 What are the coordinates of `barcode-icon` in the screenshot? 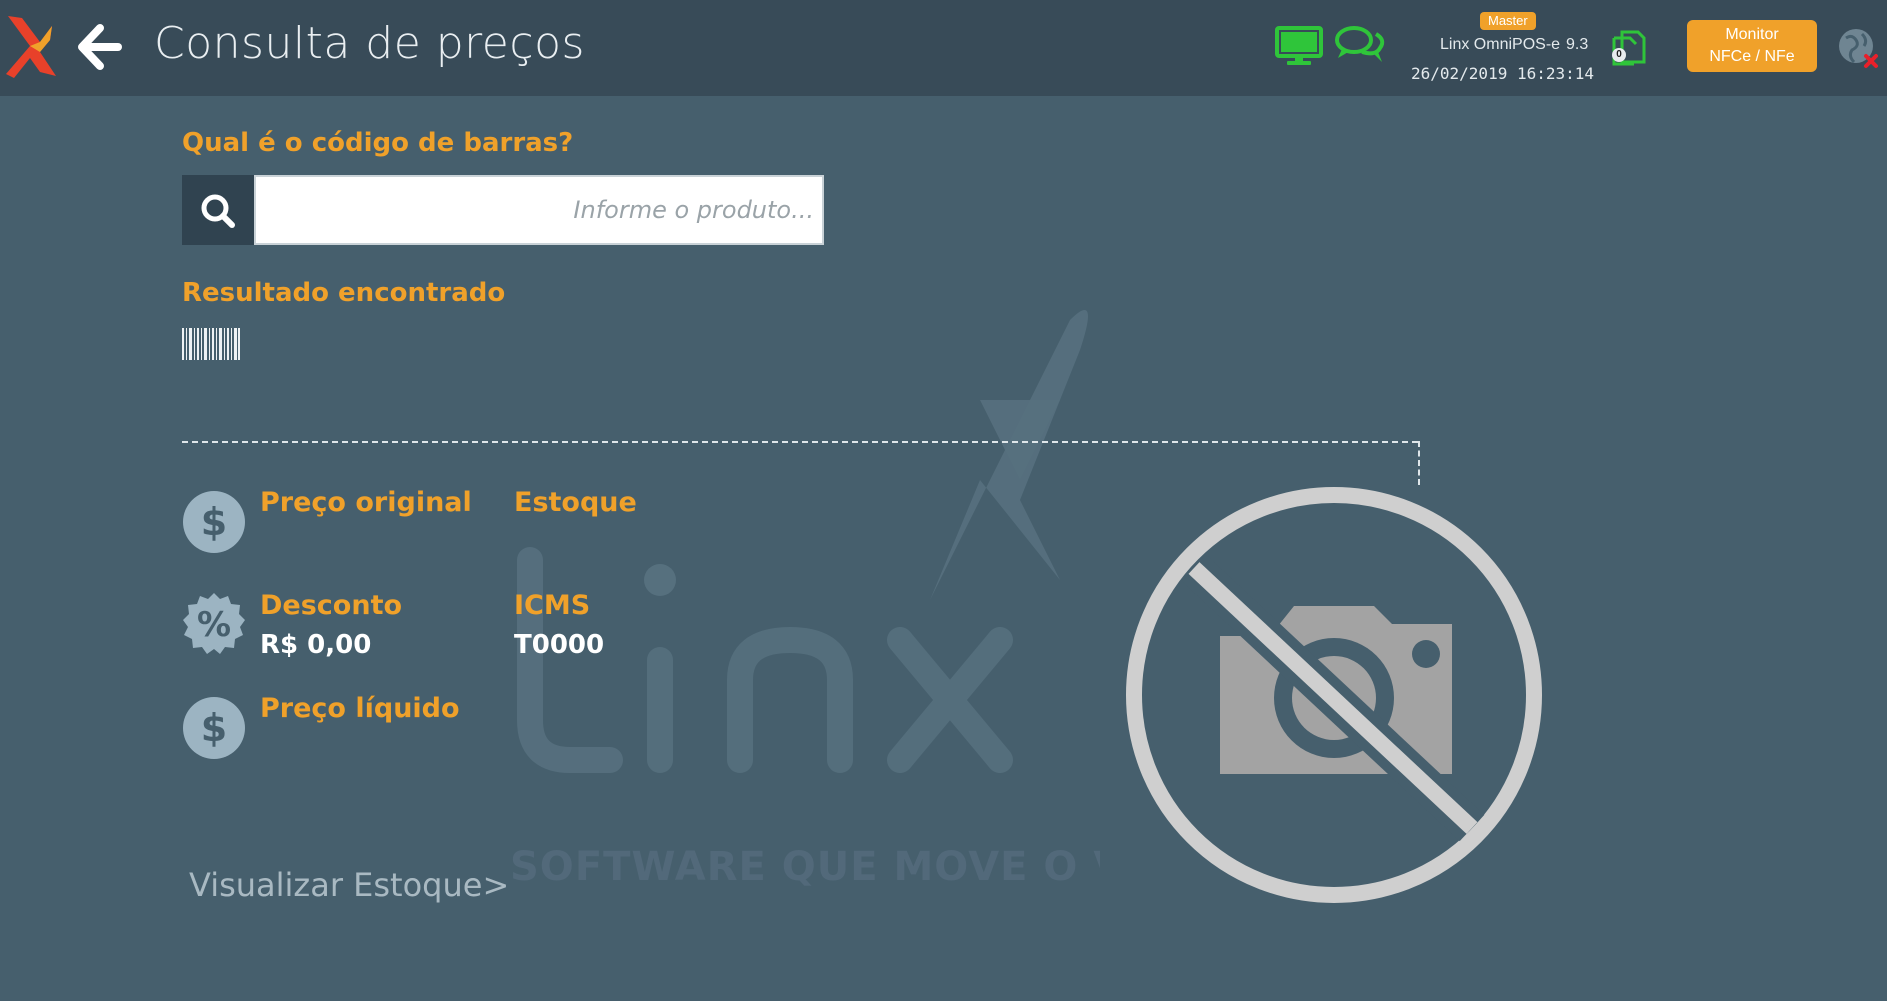 It's located at (211, 344).